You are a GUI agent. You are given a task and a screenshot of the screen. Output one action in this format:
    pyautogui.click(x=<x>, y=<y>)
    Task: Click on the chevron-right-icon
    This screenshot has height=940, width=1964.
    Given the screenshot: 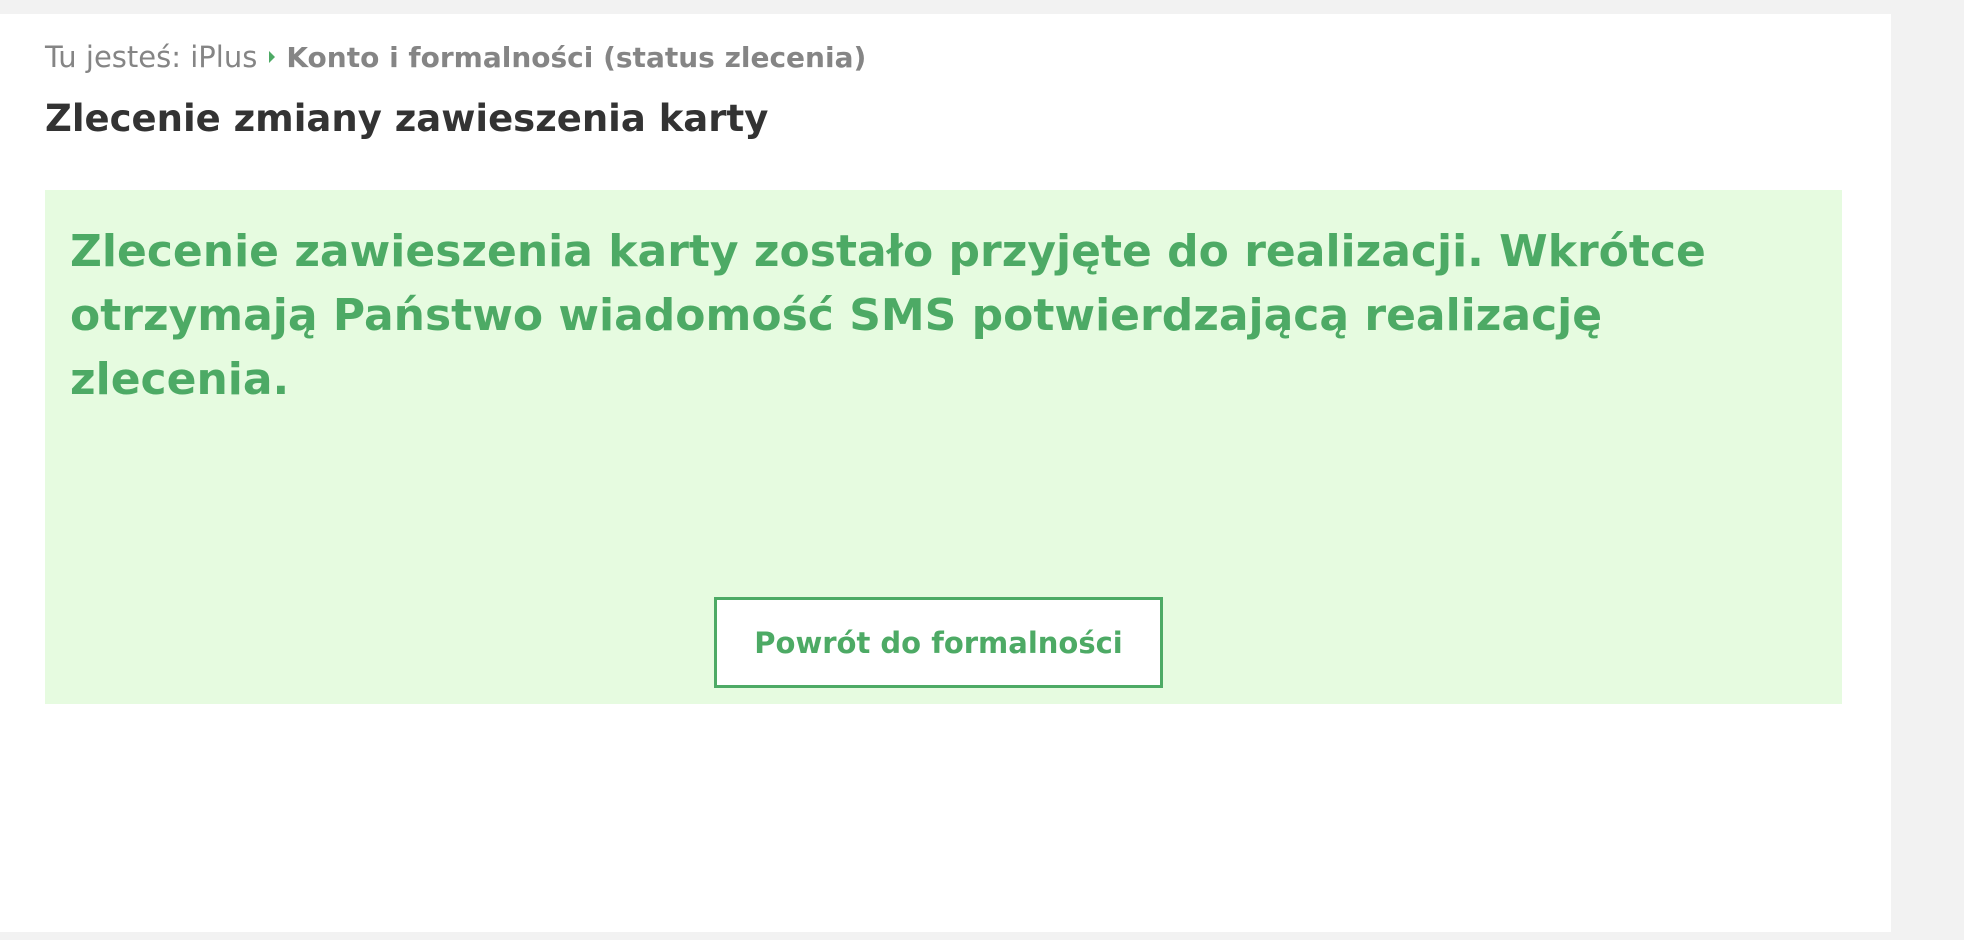 What is the action you would take?
    pyautogui.click(x=272, y=57)
    